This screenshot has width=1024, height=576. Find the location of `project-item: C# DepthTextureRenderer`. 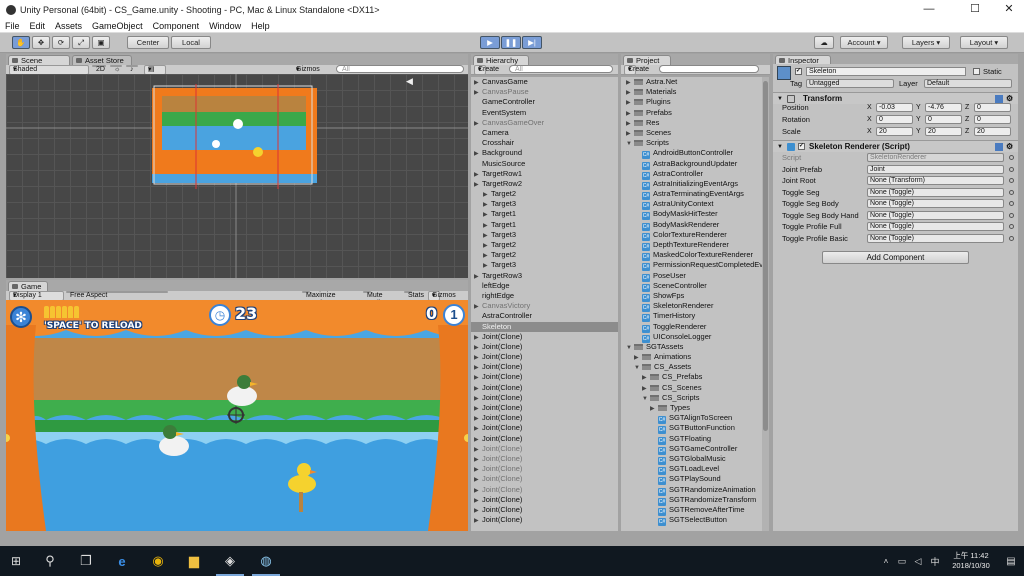

project-item: C# DepthTextureRenderer is located at coordinates (693, 245).